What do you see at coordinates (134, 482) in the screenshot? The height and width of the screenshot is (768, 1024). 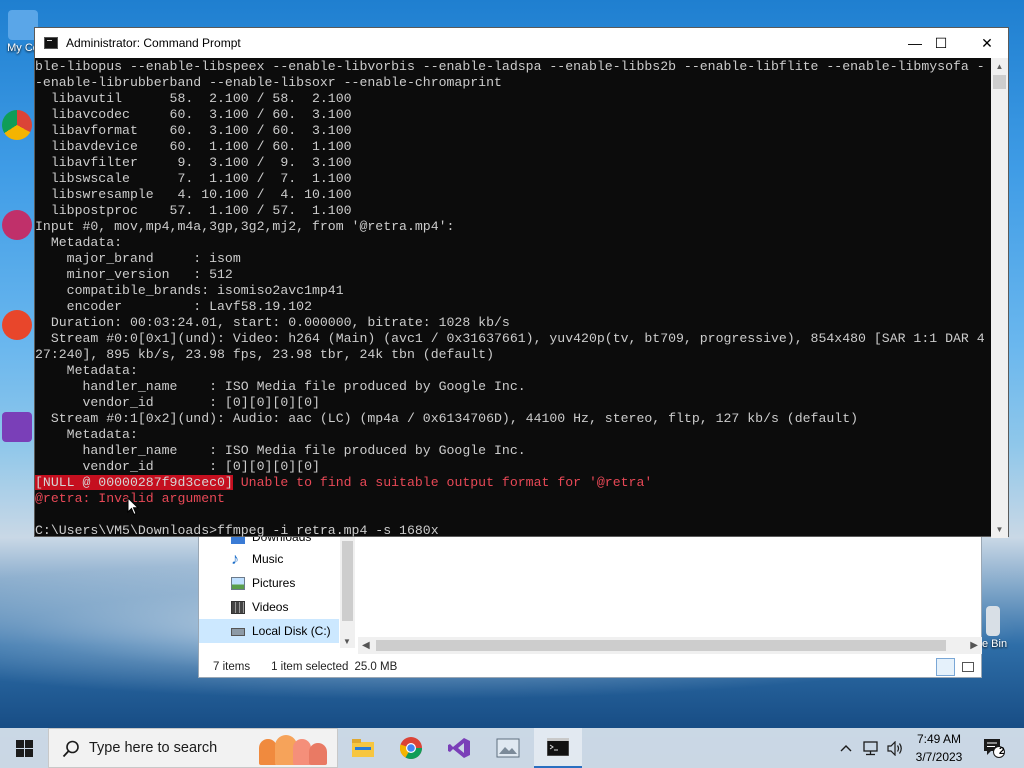 I see `console-error-prefix: [NULL @ 00000287f9d3cec0]` at bounding box center [134, 482].